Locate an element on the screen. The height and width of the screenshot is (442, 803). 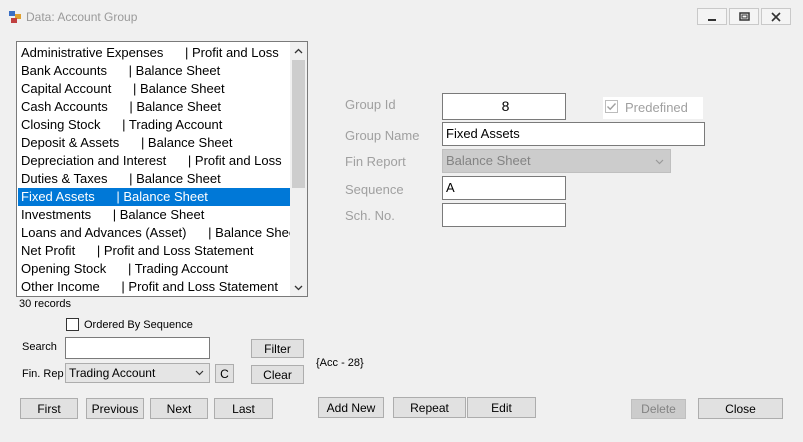
c-button: C is located at coordinates (224, 373).